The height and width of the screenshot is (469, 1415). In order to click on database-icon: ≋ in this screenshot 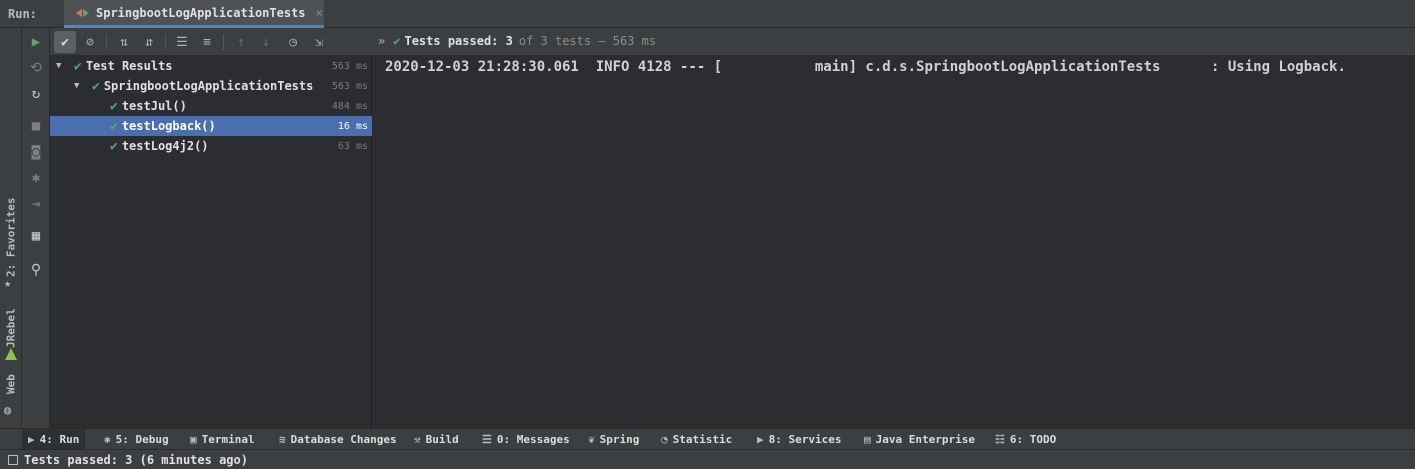, I will do `click(282, 439)`.